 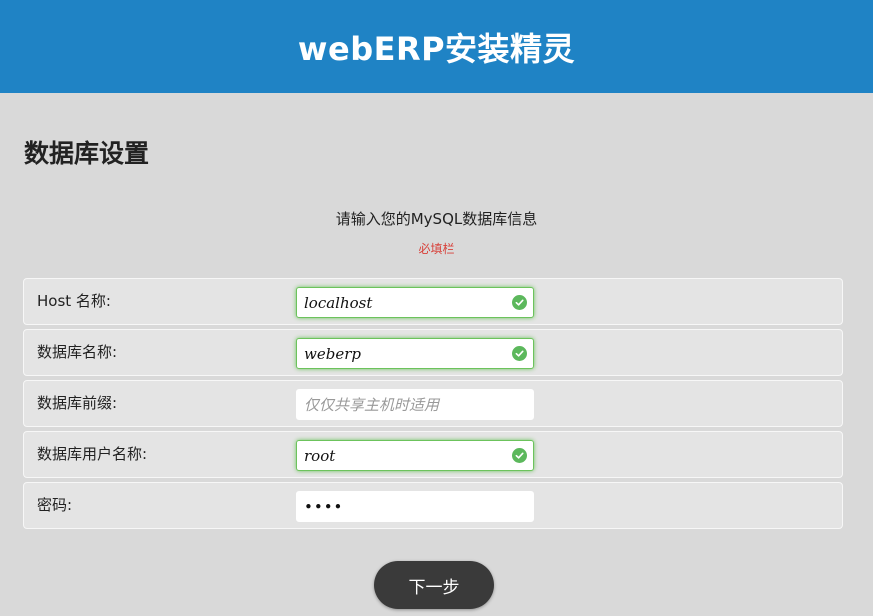 I want to click on page-title: 数据库设置, so click(x=87, y=153).